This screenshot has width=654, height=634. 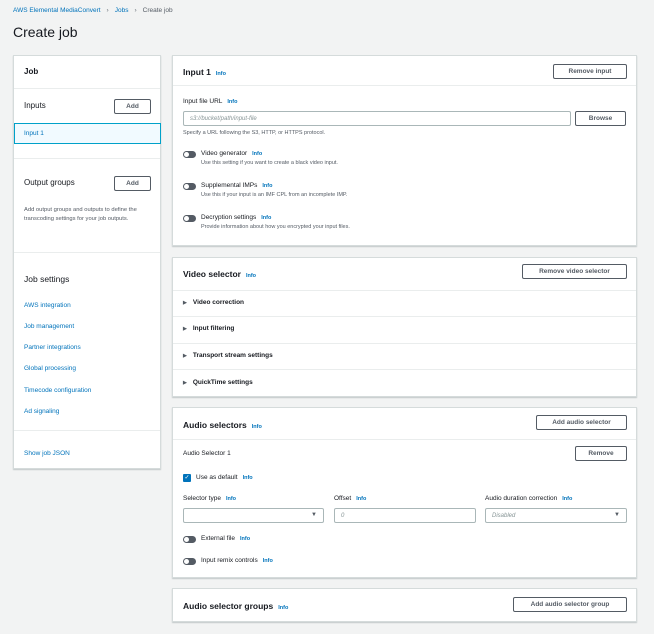 What do you see at coordinates (47, 453) in the screenshot?
I see `show-job-json-link: Show job JSON` at bounding box center [47, 453].